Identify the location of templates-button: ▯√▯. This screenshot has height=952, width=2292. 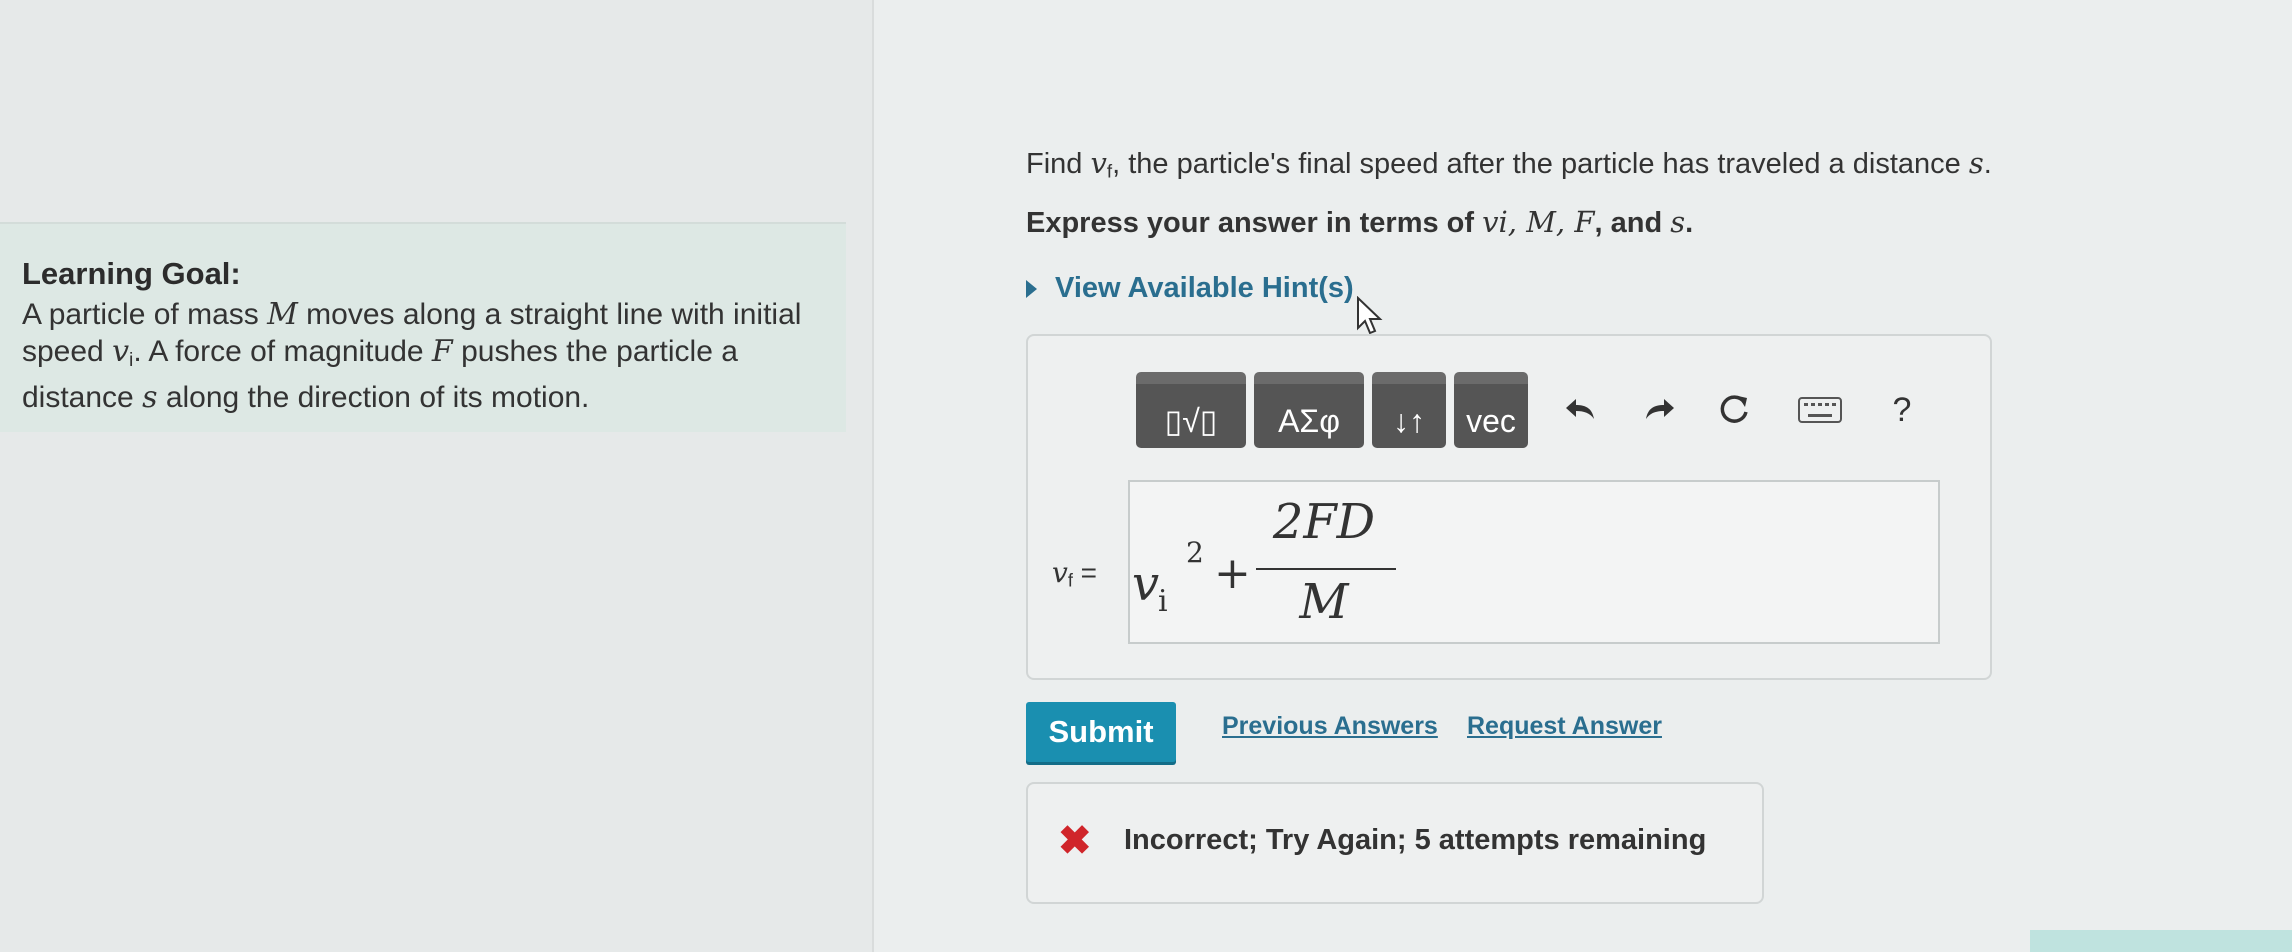
(1191, 410).